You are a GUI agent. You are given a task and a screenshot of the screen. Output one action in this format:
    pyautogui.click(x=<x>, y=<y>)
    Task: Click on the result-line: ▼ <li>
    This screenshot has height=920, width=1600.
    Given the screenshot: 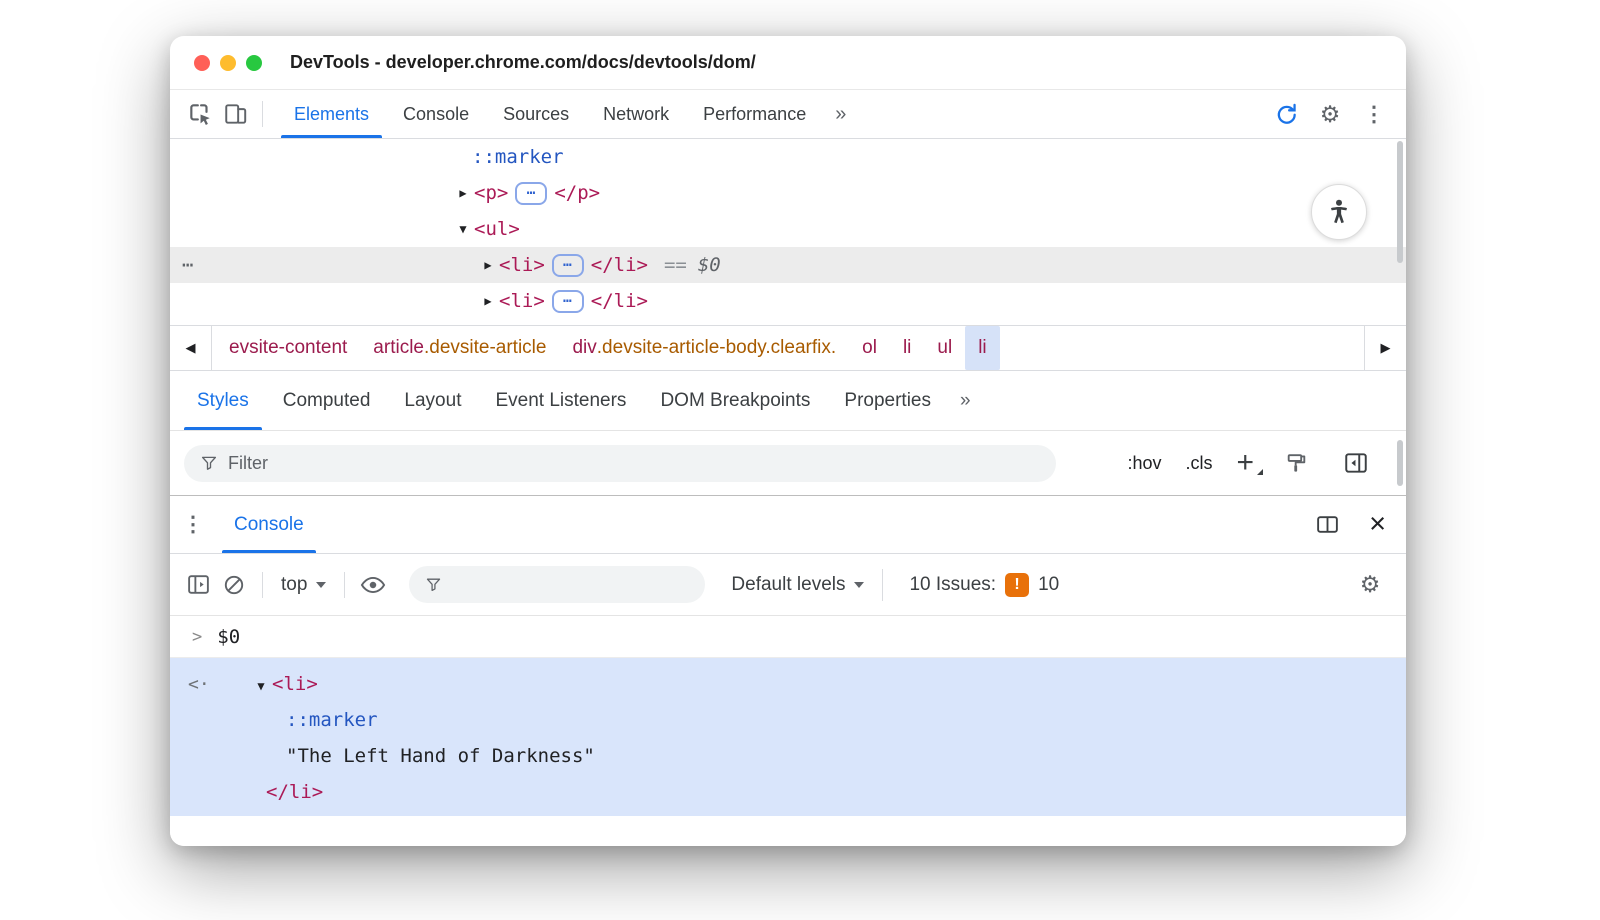 What is the action you would take?
    pyautogui.click(x=788, y=684)
    